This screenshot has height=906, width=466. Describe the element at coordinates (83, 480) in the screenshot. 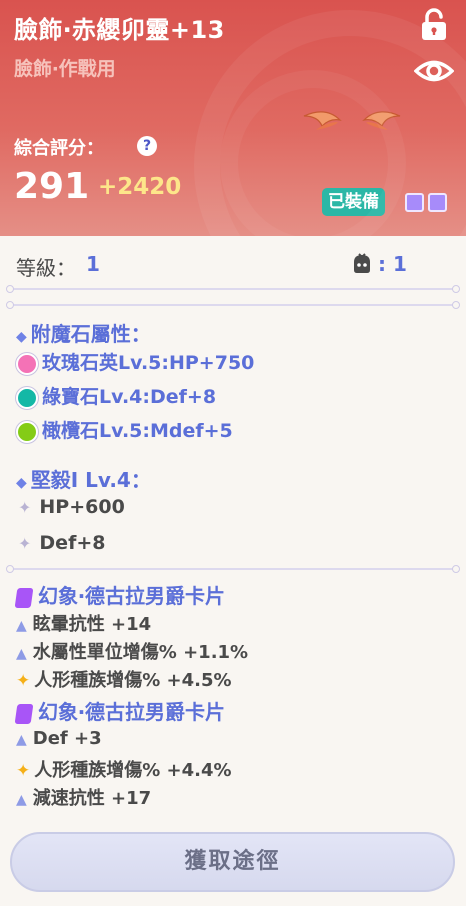

I see `skill-section-title: ◆ 堅毅I Lv.4：` at that location.